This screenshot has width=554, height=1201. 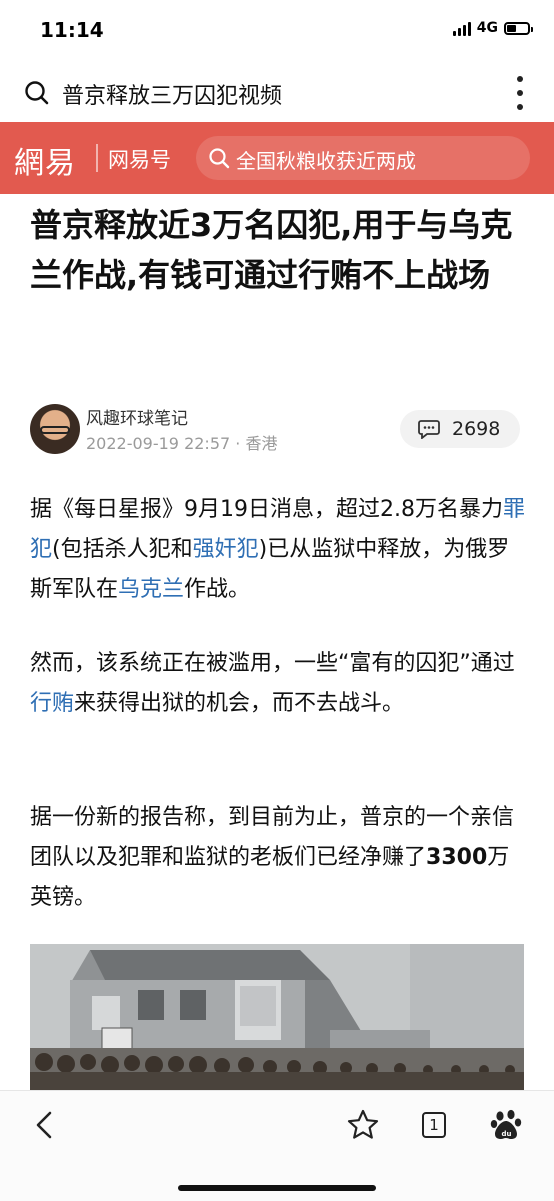 I want to click on author-name: 风趣环球笔记, so click(x=137, y=416).